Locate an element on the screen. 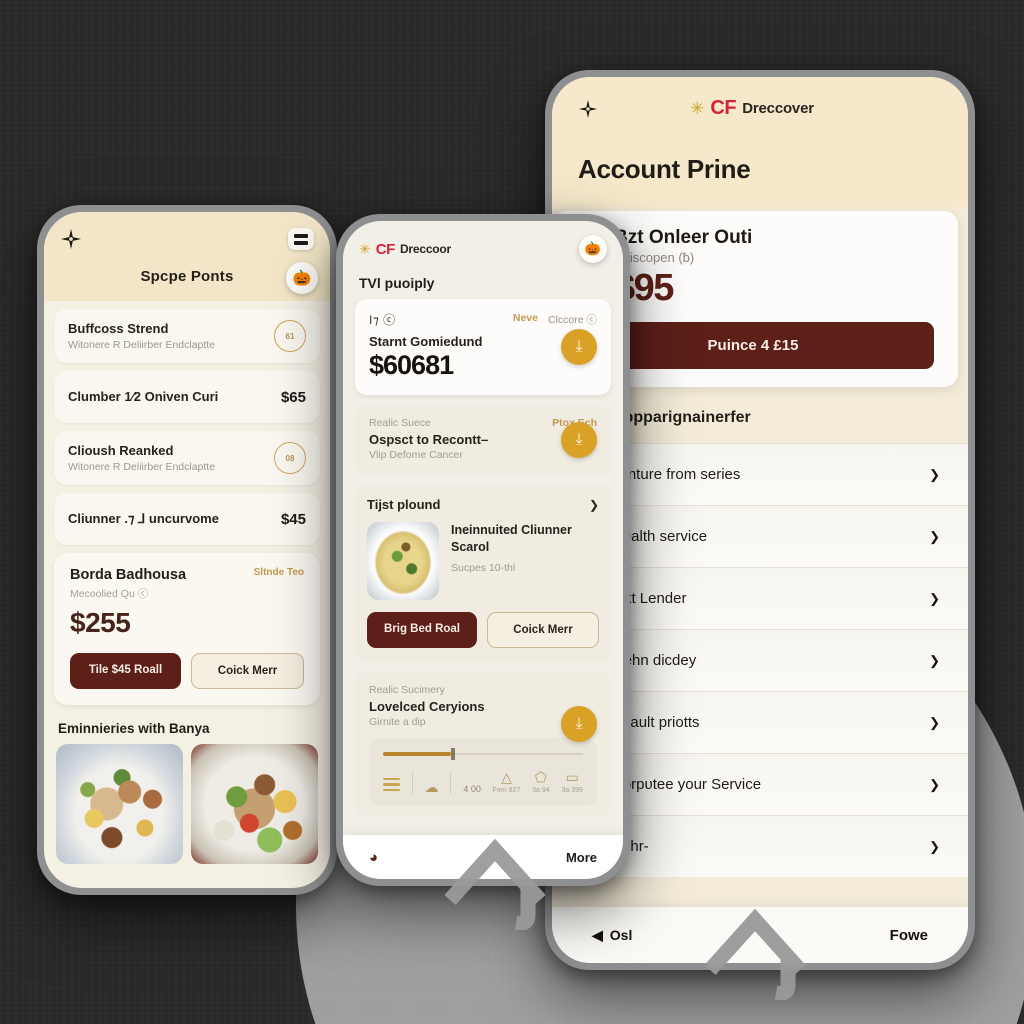  slider-knob is located at coordinates (453, 754).